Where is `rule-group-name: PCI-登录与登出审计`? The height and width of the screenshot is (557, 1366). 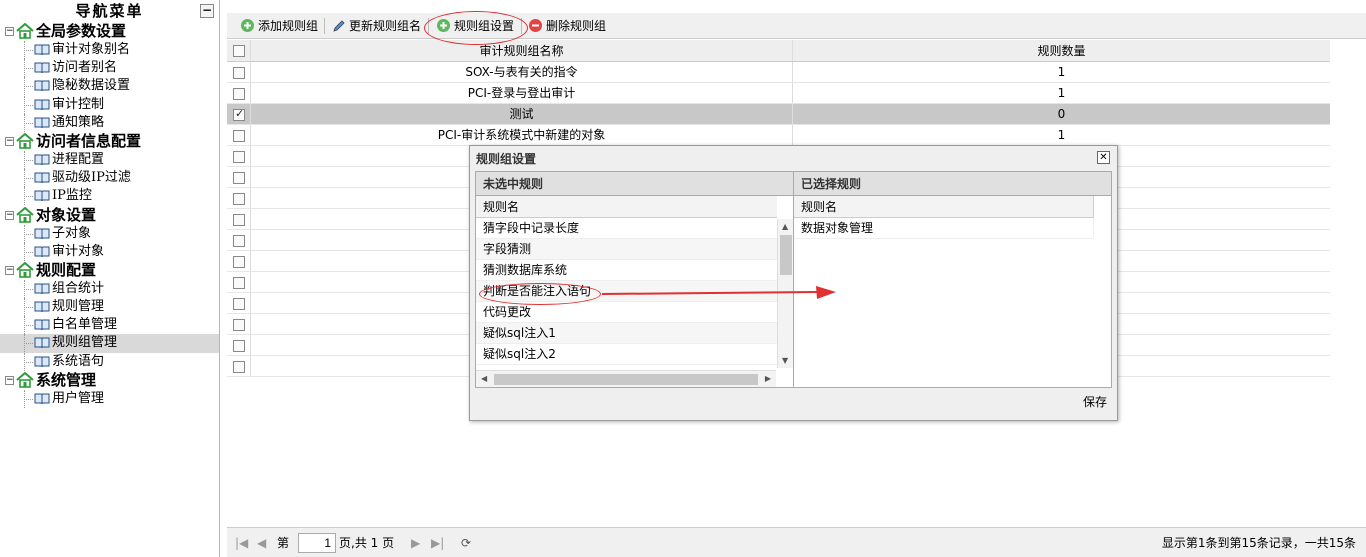 rule-group-name: PCI-登录与登出审计 is located at coordinates (522, 93).